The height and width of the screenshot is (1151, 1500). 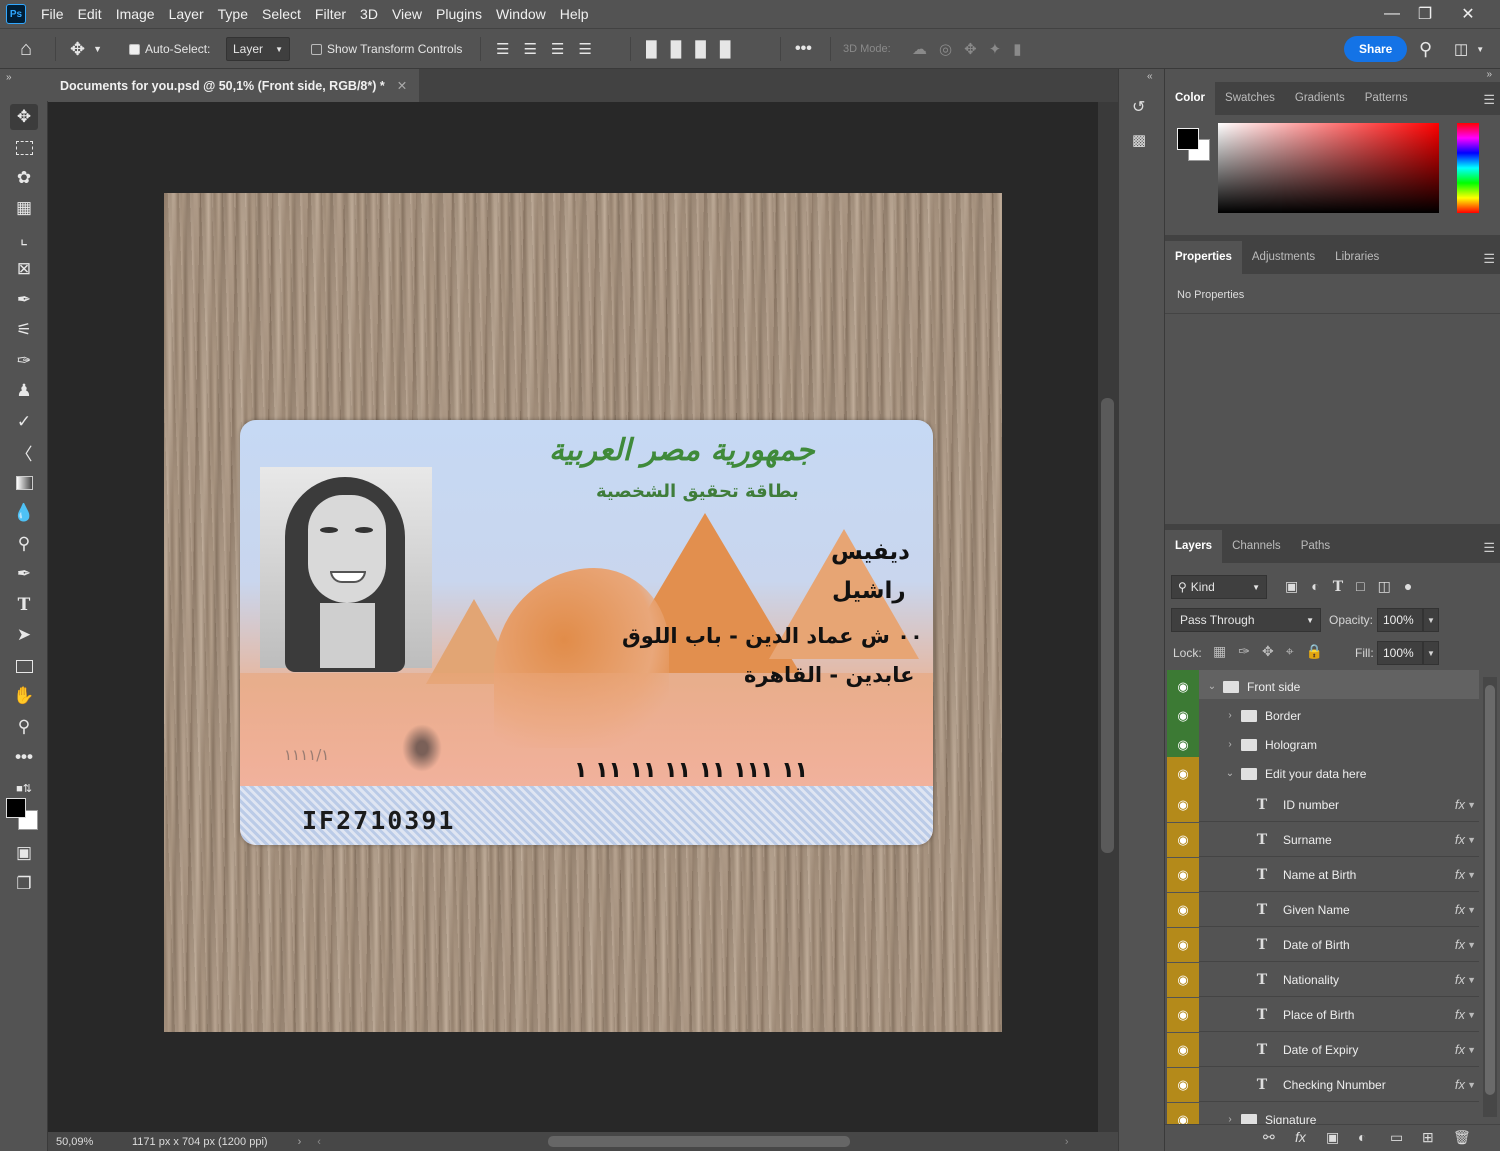 What do you see at coordinates (1323, 979) in the screenshot?
I see `layer-row-nationality: ◉ T Nationality fx ▼` at bounding box center [1323, 979].